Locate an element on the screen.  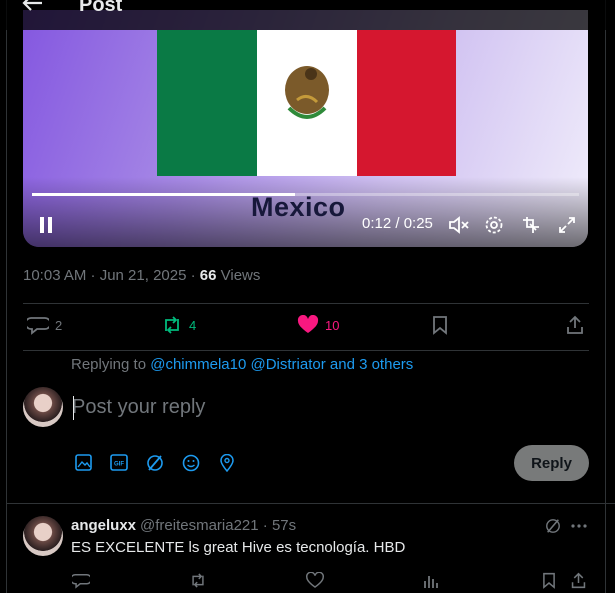
reply-input: Post your reply is located at coordinates (138, 407).